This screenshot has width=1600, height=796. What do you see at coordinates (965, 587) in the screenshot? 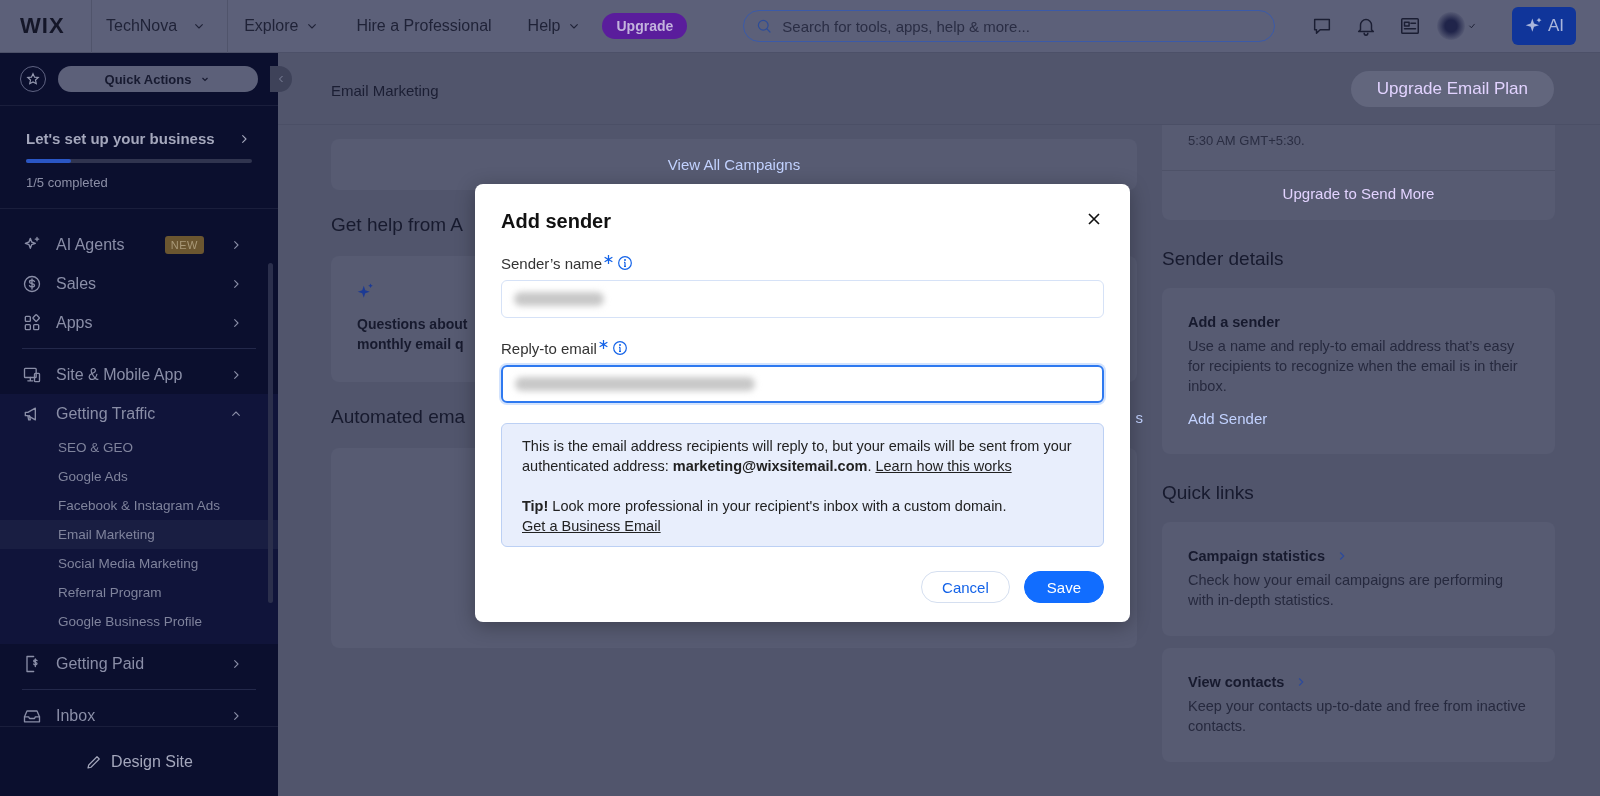
I see `cancel-button: Cancel` at bounding box center [965, 587].